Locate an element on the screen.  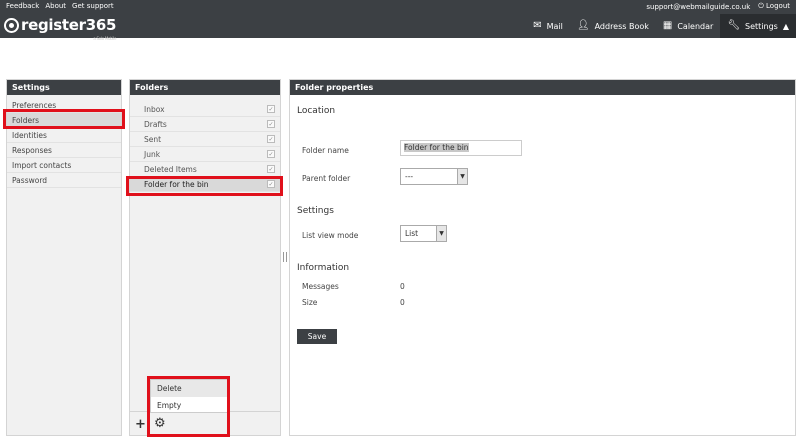
folder-name: Deleted Items is located at coordinates (170, 169).